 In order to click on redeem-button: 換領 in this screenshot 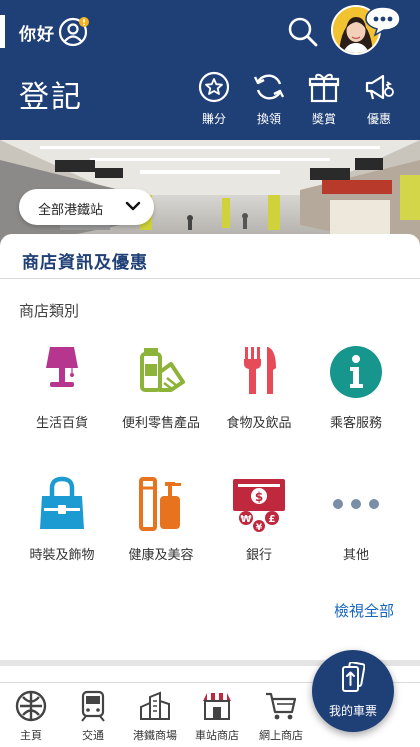, I will do `click(269, 98)`.